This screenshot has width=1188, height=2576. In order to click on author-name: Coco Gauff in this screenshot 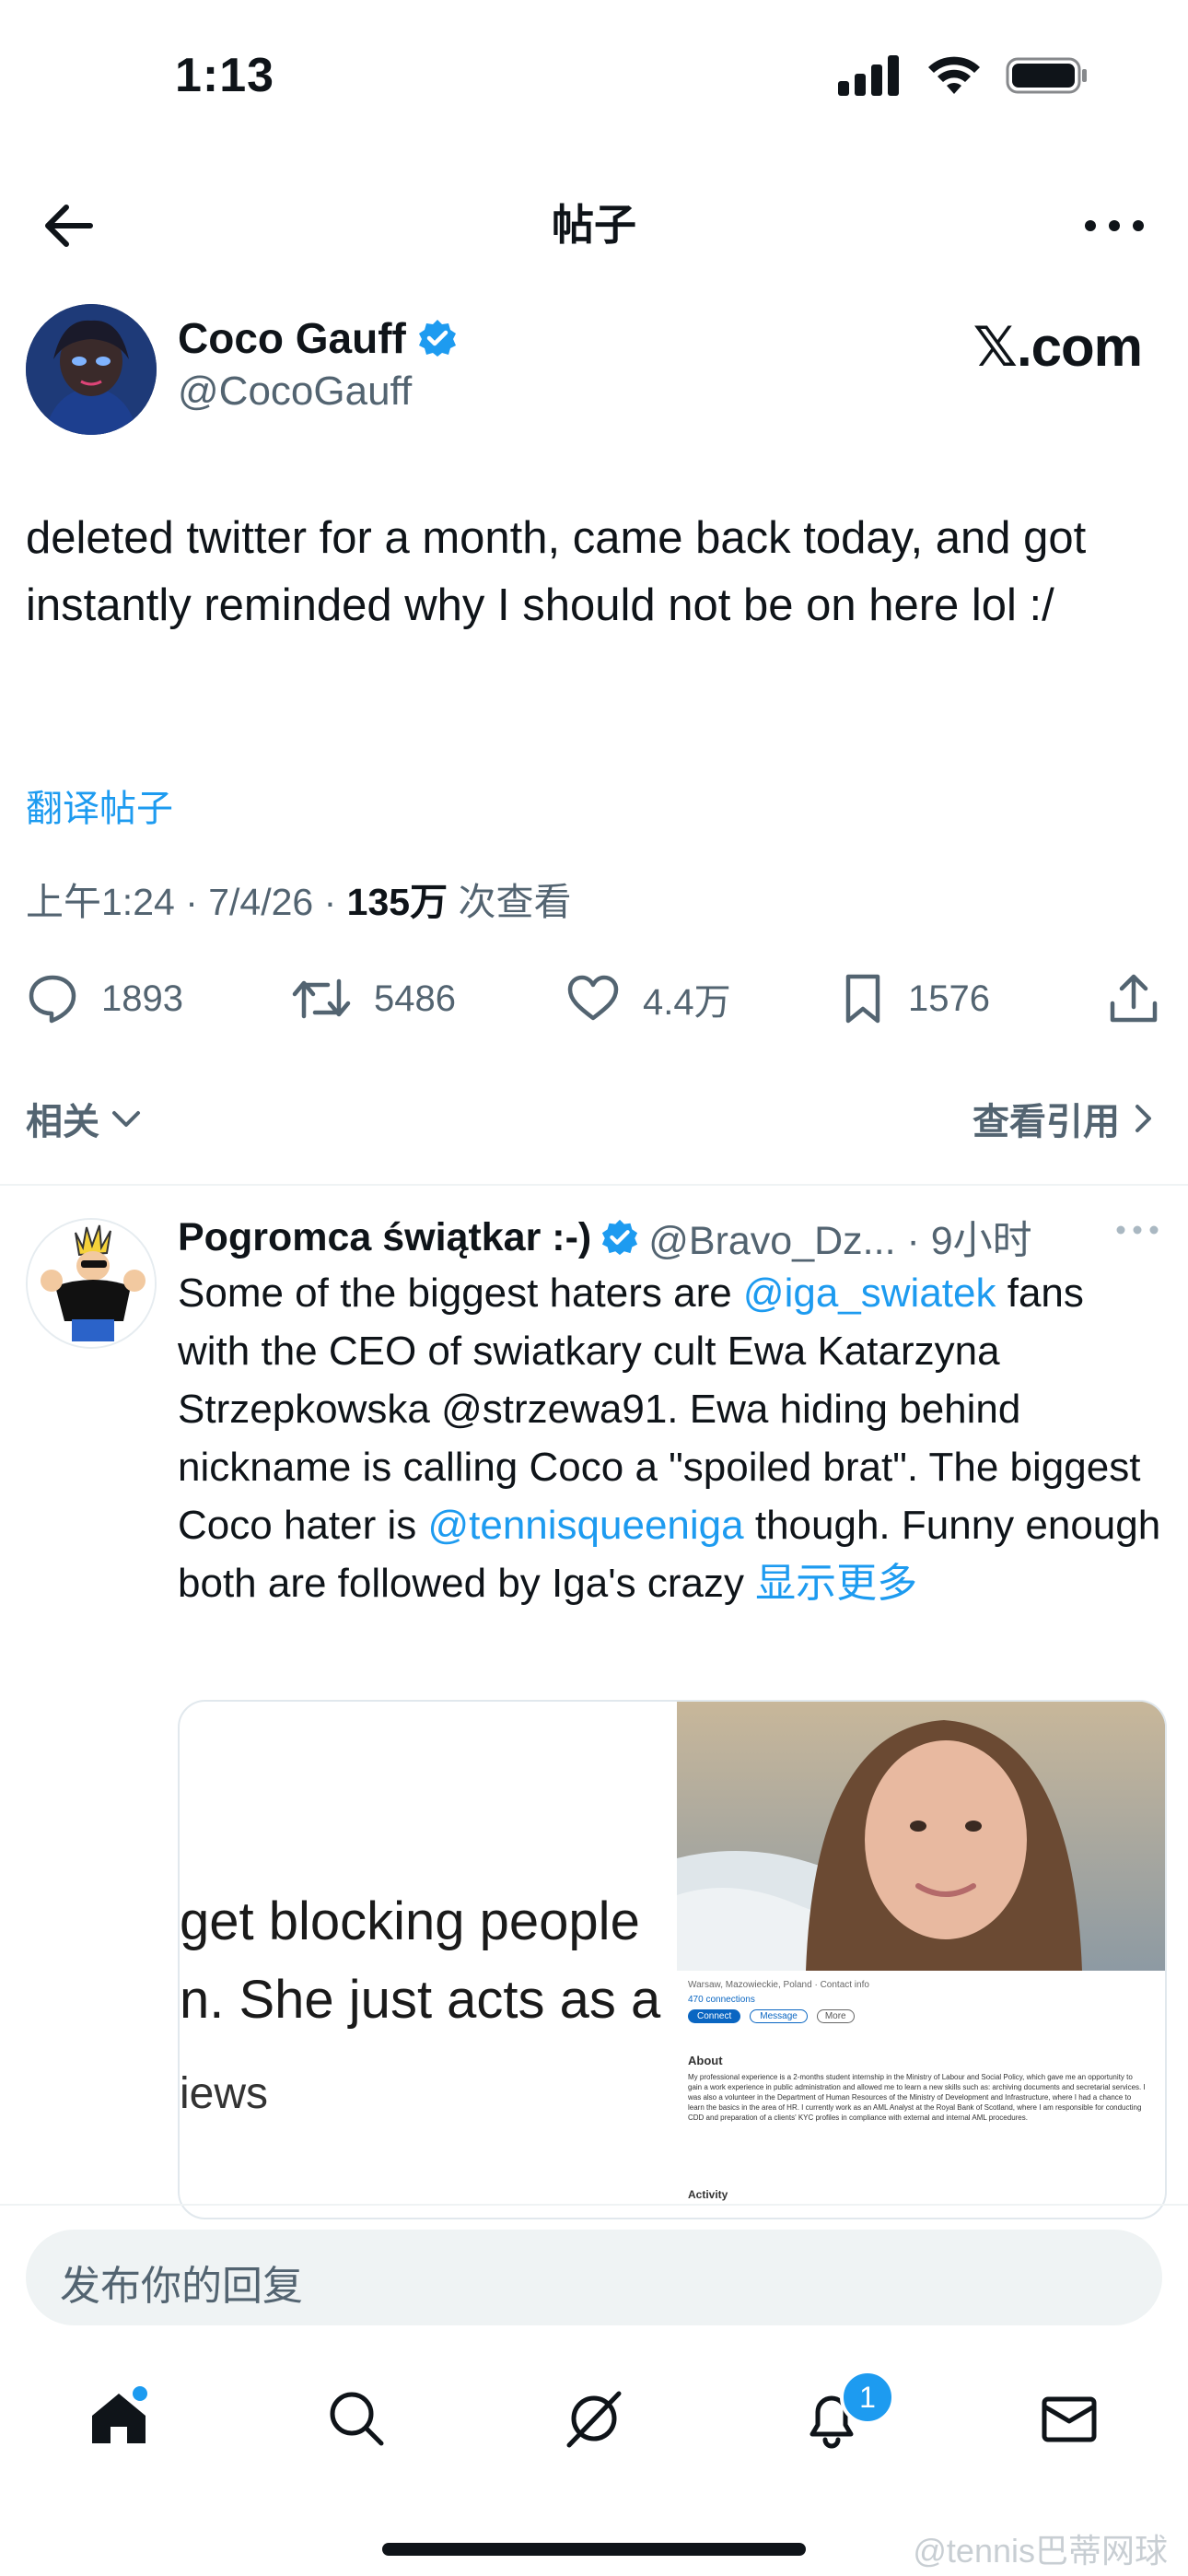, I will do `click(292, 338)`.